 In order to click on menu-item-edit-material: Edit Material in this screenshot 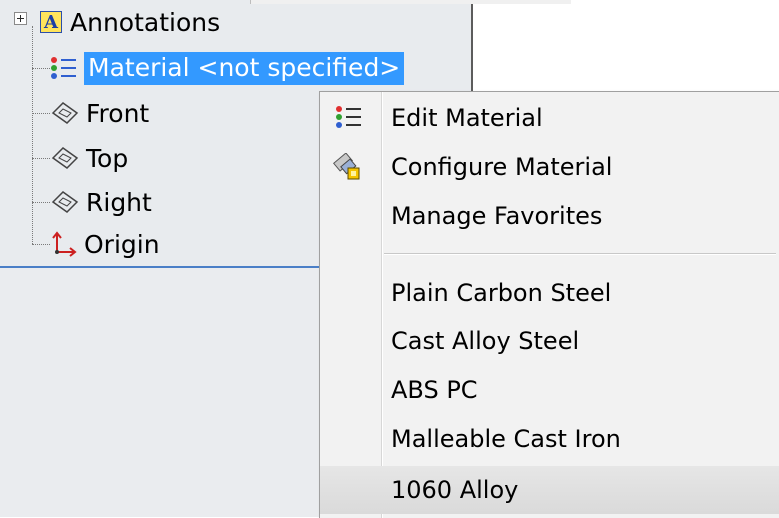, I will do `click(549, 118)`.